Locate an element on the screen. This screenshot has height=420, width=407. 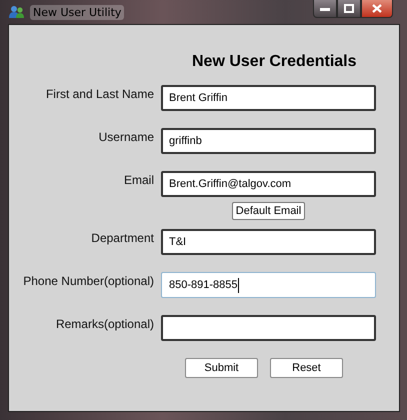
form-button: Submit is located at coordinates (221, 368).